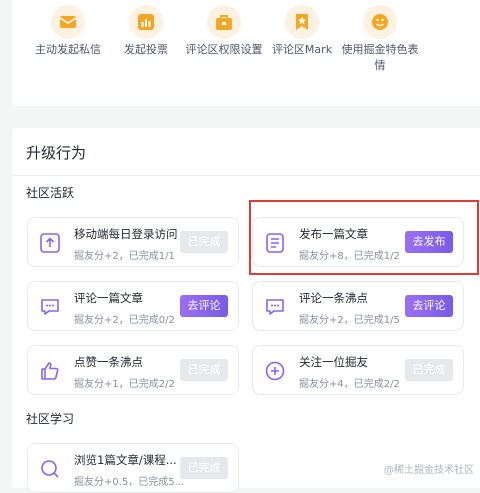  What do you see at coordinates (333, 298) in the screenshot?
I see `task-name: 评论一条沸点` at bounding box center [333, 298].